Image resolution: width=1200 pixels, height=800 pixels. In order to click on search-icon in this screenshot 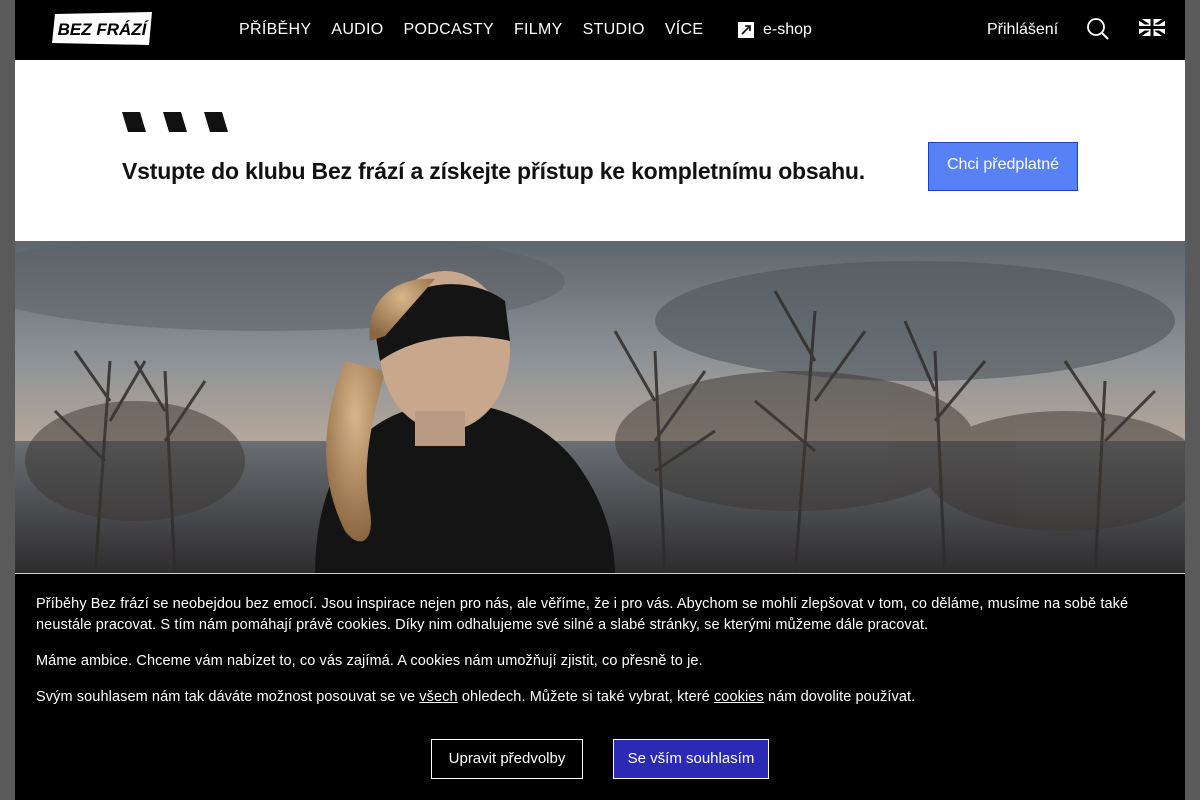, I will do `click(1098, 29)`.